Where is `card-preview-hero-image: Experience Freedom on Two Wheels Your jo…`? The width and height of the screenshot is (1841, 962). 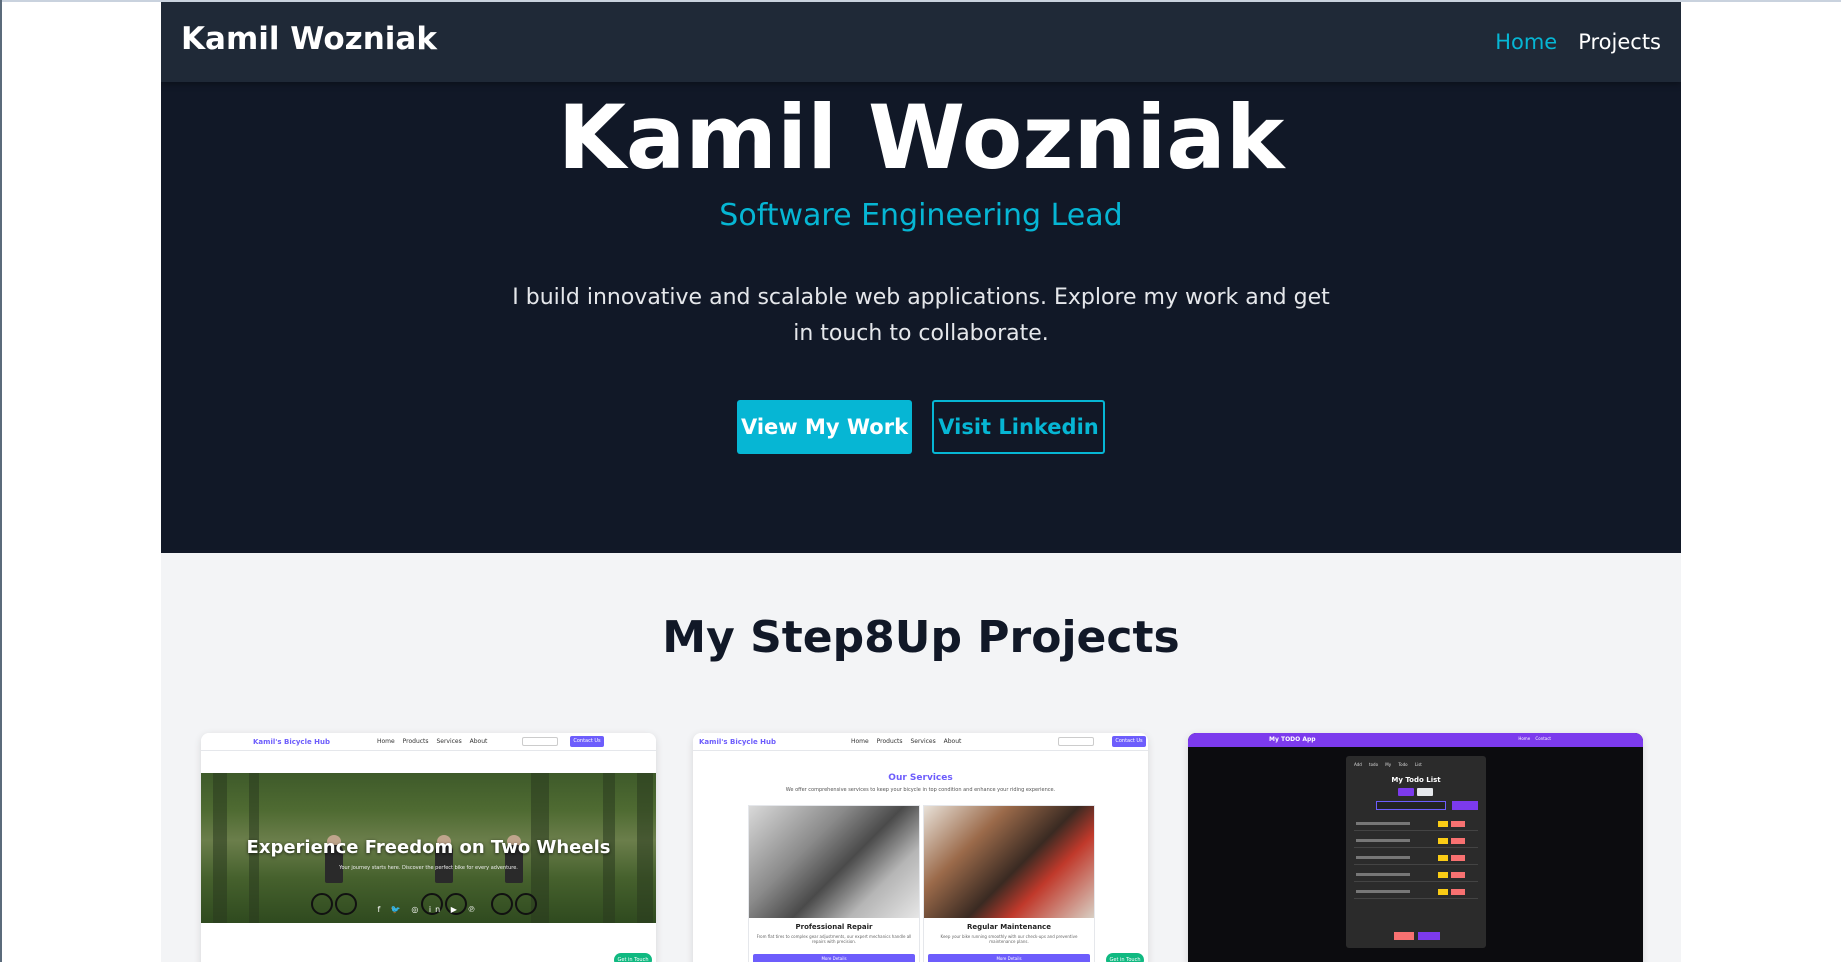 card-preview-hero-image: Experience Freedom on Two Wheels Your jo… is located at coordinates (428, 848).